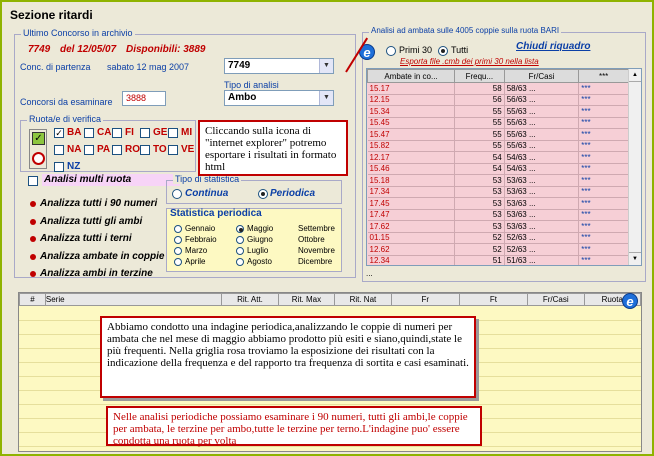  I want to click on conc-partenza-date: sabato 12 mag 2007, so click(148, 67).